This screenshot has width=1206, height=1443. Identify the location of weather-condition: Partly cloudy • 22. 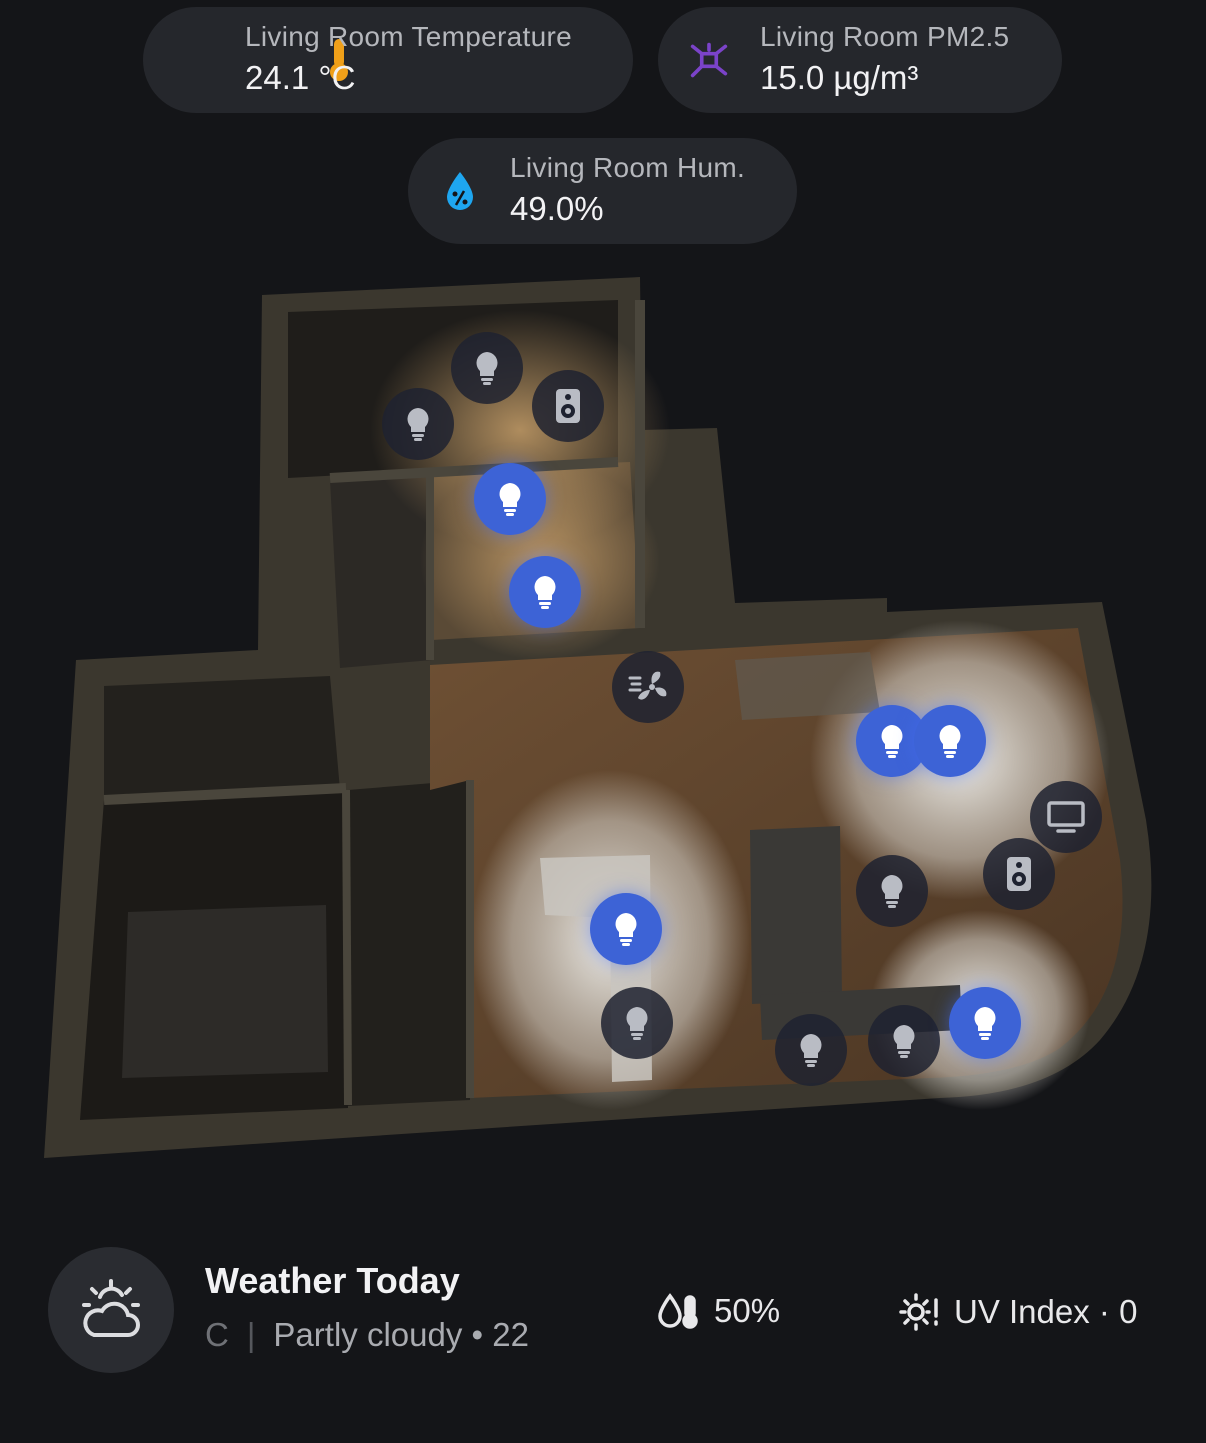
(401, 1334).